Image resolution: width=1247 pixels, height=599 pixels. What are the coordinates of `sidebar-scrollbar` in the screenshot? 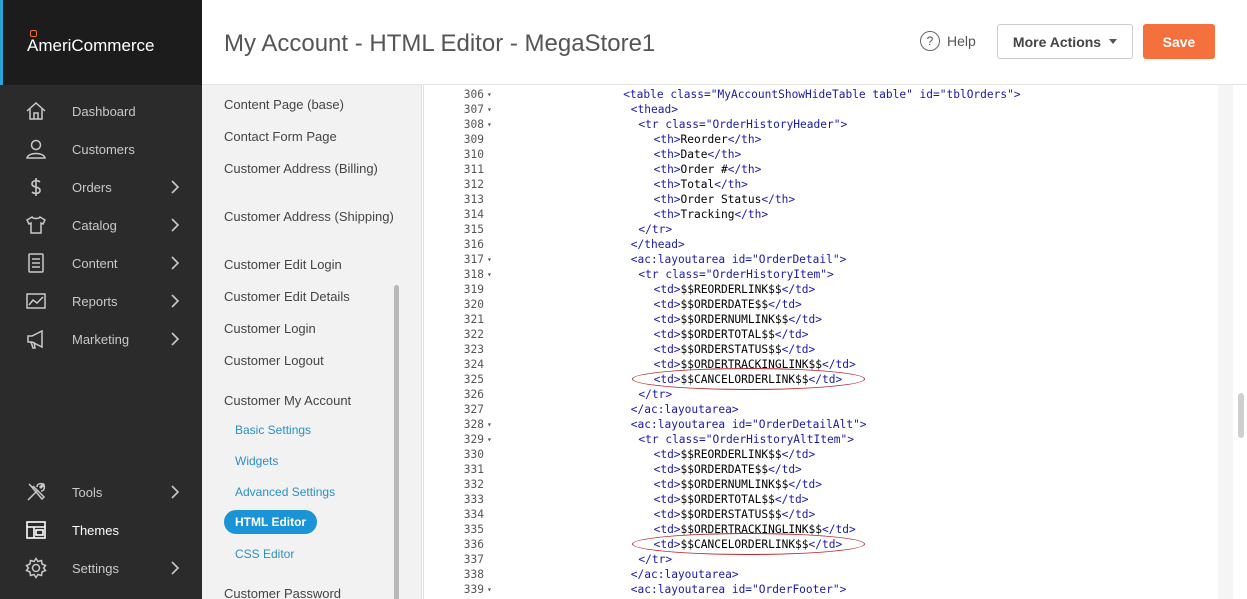 It's located at (396, 442).